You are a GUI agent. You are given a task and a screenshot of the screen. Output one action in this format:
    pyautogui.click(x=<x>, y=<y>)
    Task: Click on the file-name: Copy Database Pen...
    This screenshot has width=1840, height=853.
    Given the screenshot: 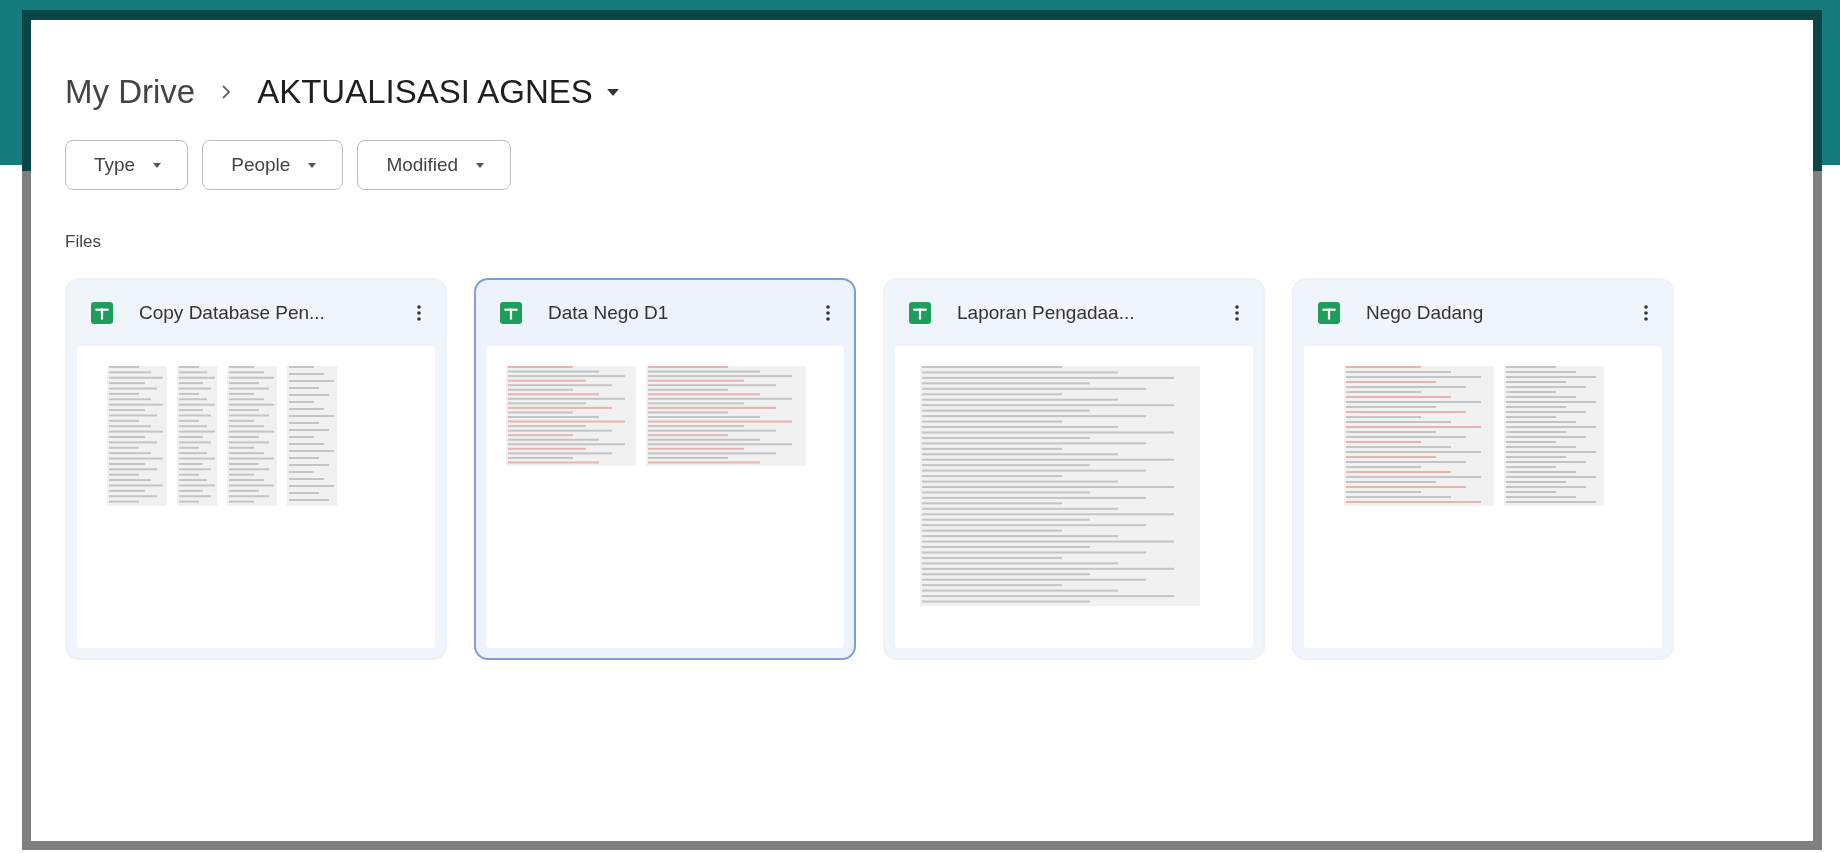 What is the action you would take?
    pyautogui.click(x=232, y=313)
    